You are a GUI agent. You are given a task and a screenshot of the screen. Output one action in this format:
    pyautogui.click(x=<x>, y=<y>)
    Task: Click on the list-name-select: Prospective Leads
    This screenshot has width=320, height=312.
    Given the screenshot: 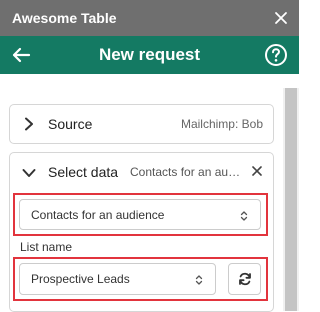 What is the action you would take?
    pyautogui.click(x=117, y=279)
    